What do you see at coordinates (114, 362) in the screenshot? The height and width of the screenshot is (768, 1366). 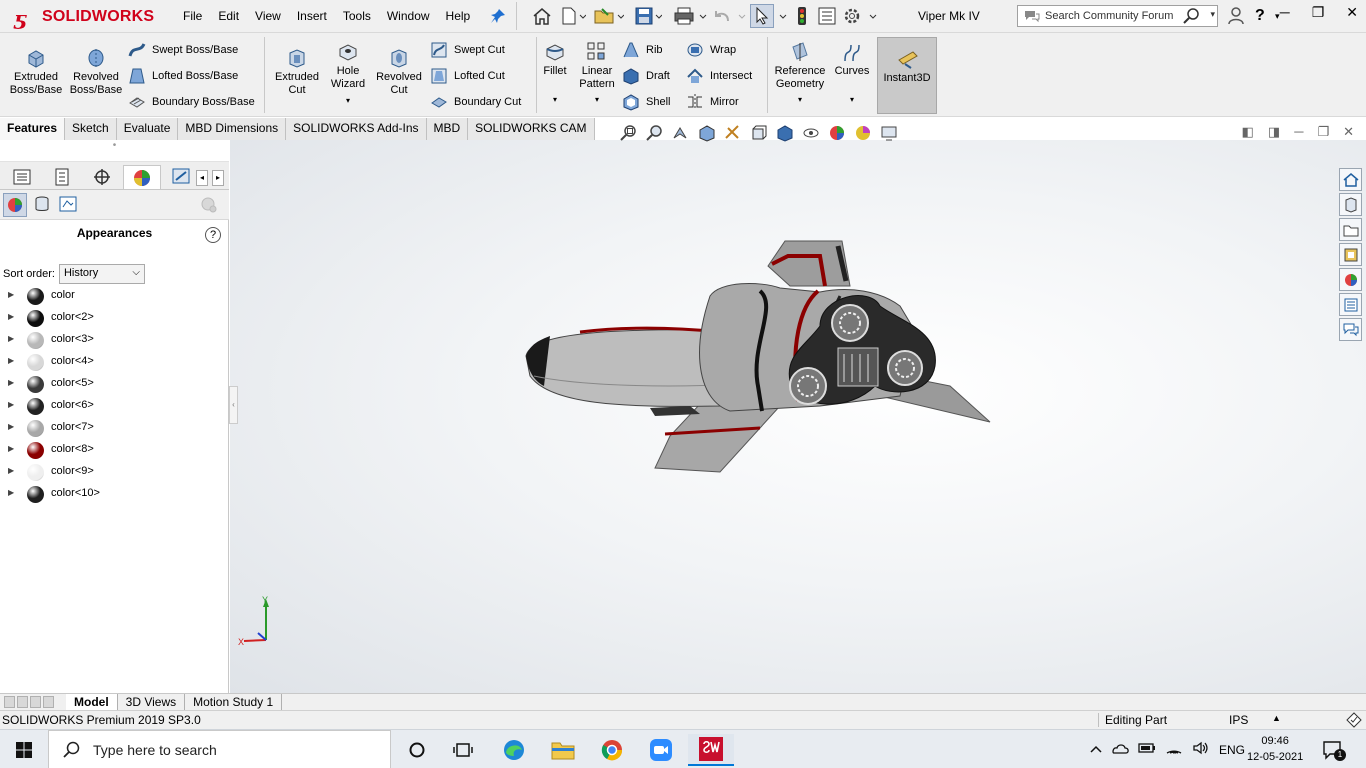 I see `list-item: ▶ color<4>` at bounding box center [114, 362].